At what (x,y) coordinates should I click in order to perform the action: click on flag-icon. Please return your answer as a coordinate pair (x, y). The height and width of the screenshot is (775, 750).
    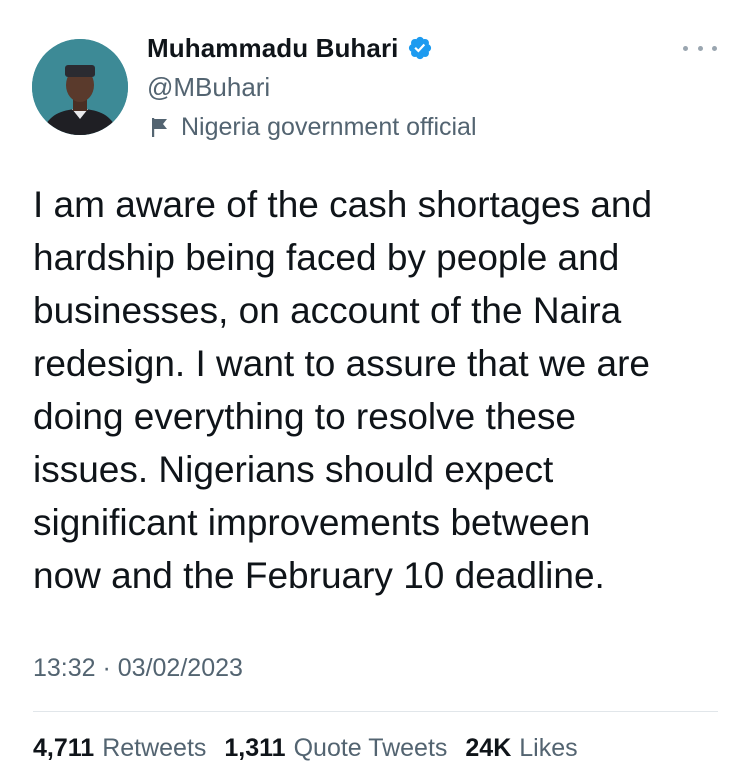
    Looking at the image, I should click on (159, 127).